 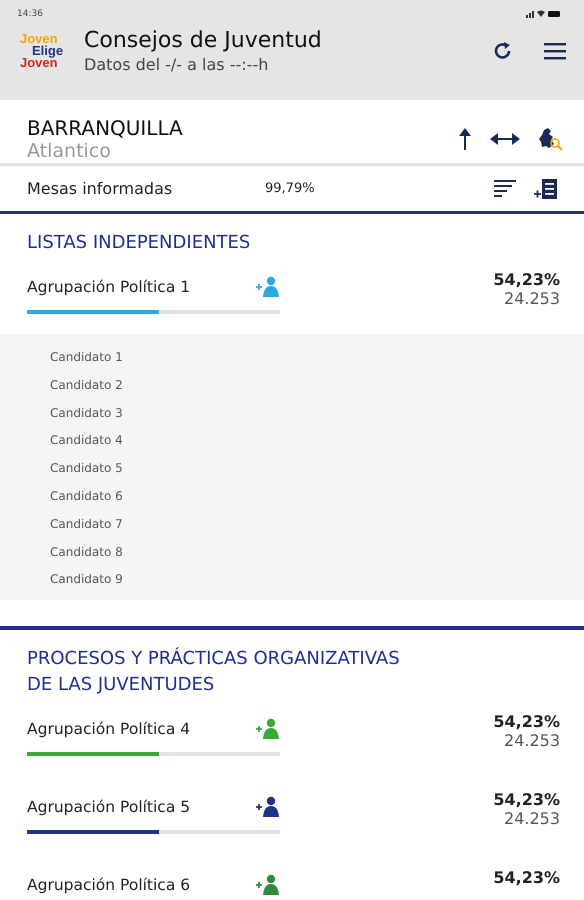 I want to click on candidate-name: Candidato 4, so click(x=292, y=441).